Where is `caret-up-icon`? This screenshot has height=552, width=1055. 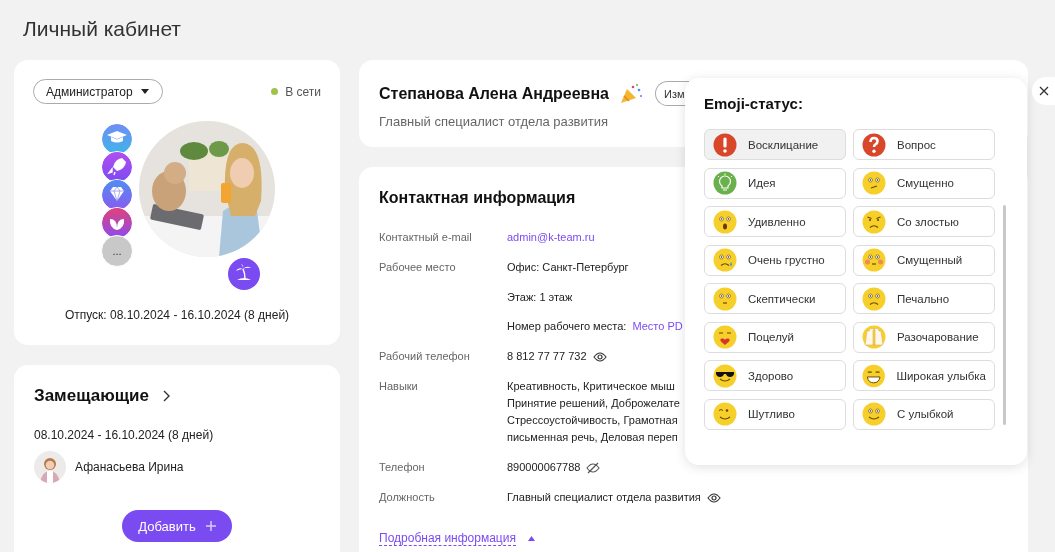
caret-up-icon is located at coordinates (531, 538).